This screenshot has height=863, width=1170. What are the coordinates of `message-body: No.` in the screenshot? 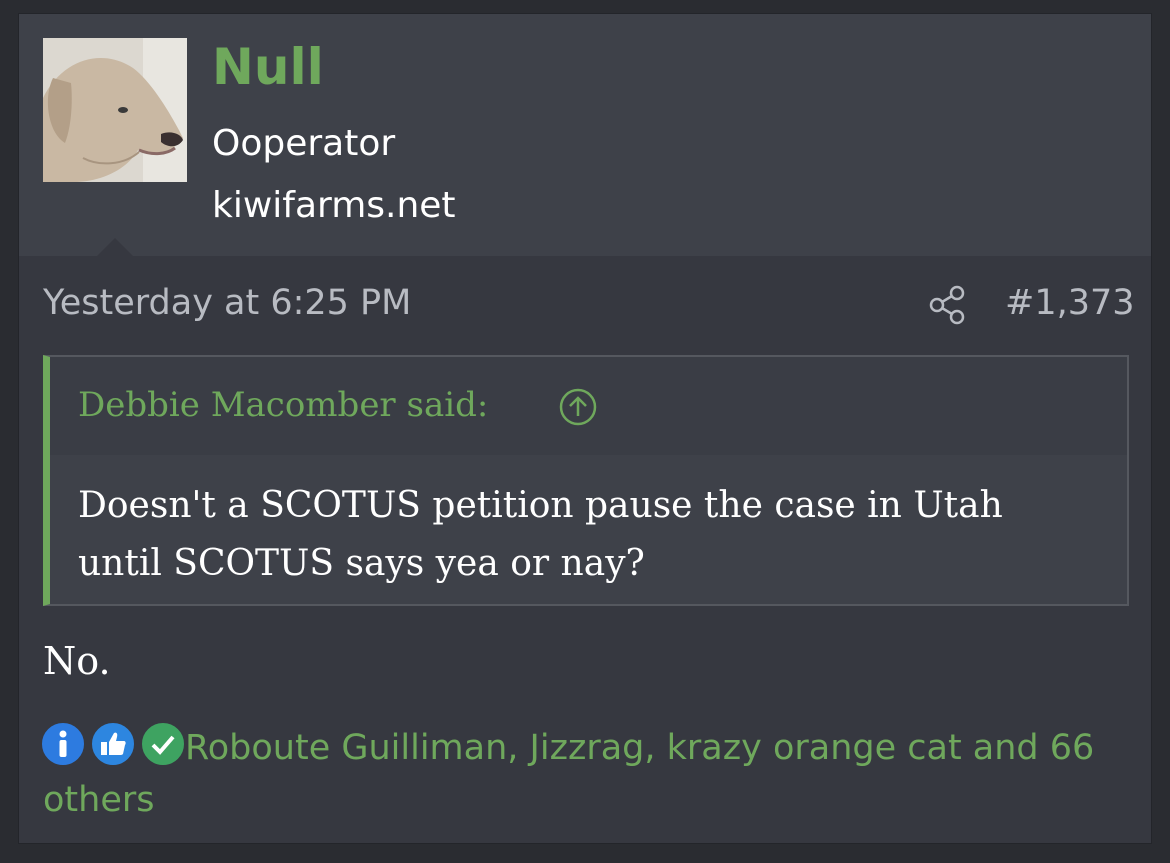 It's located at (77, 661).